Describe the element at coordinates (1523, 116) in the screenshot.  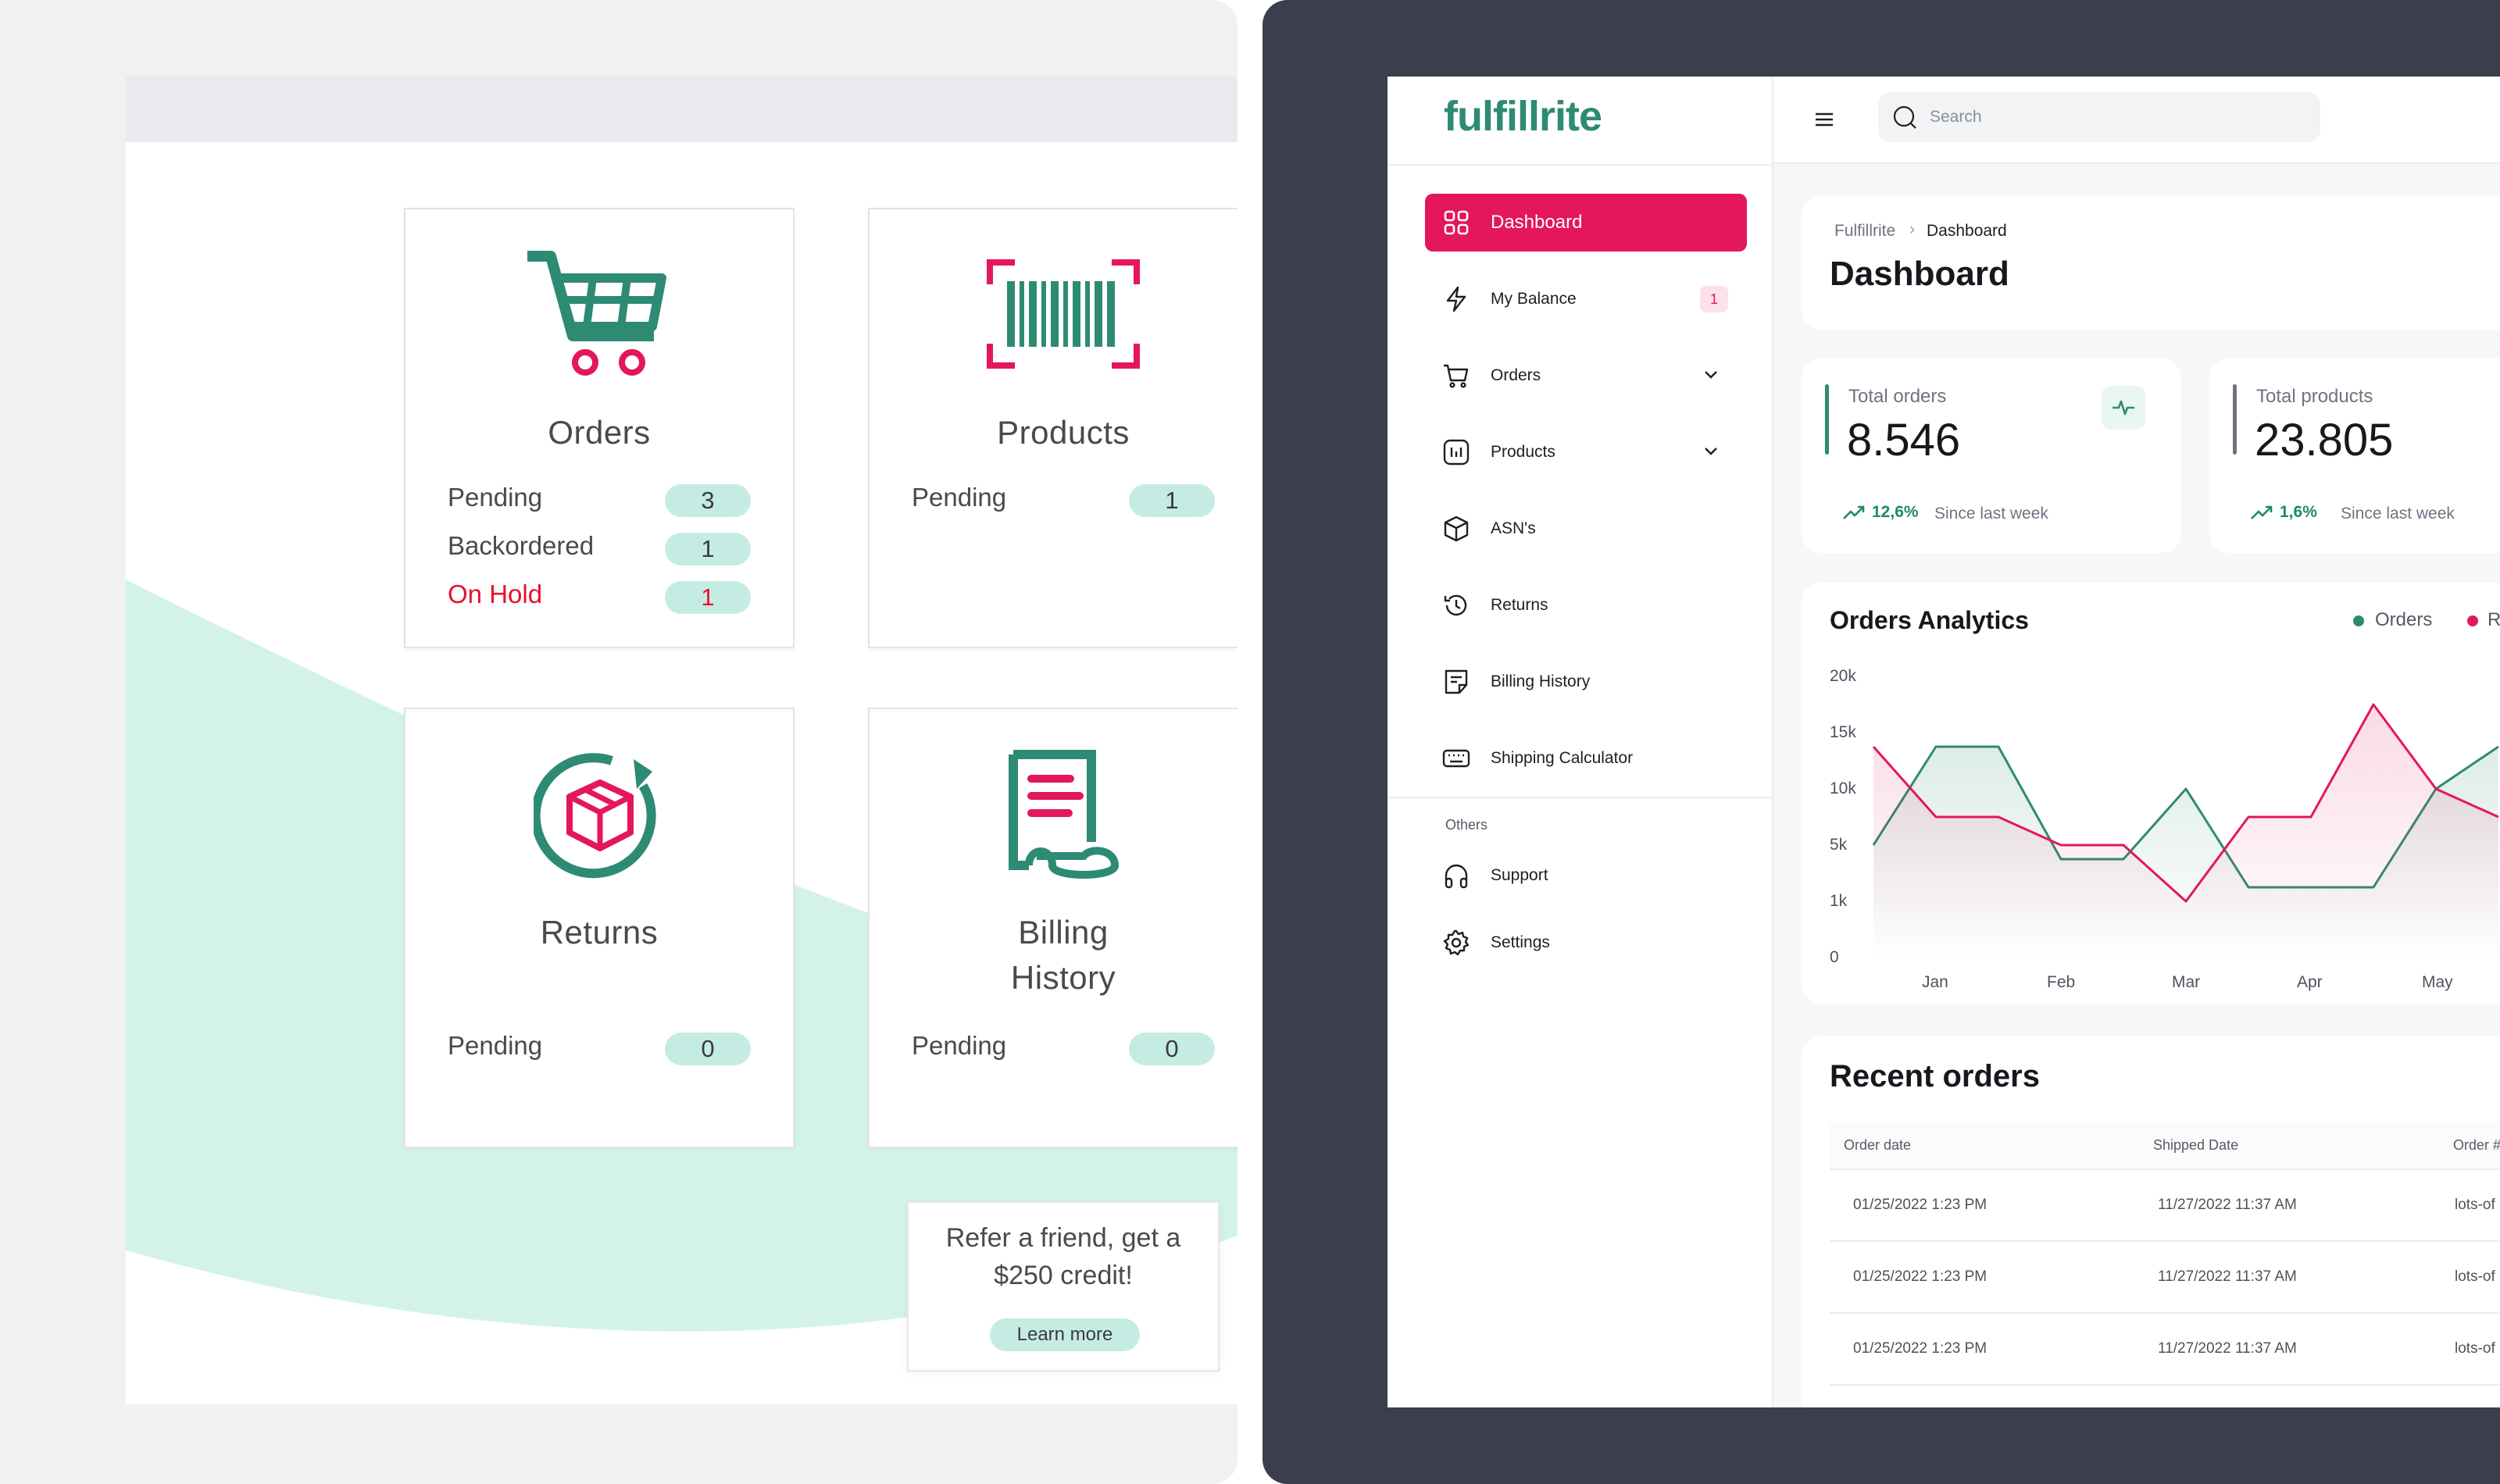
I see `fulfillrite-logo: fulfillrite` at that location.